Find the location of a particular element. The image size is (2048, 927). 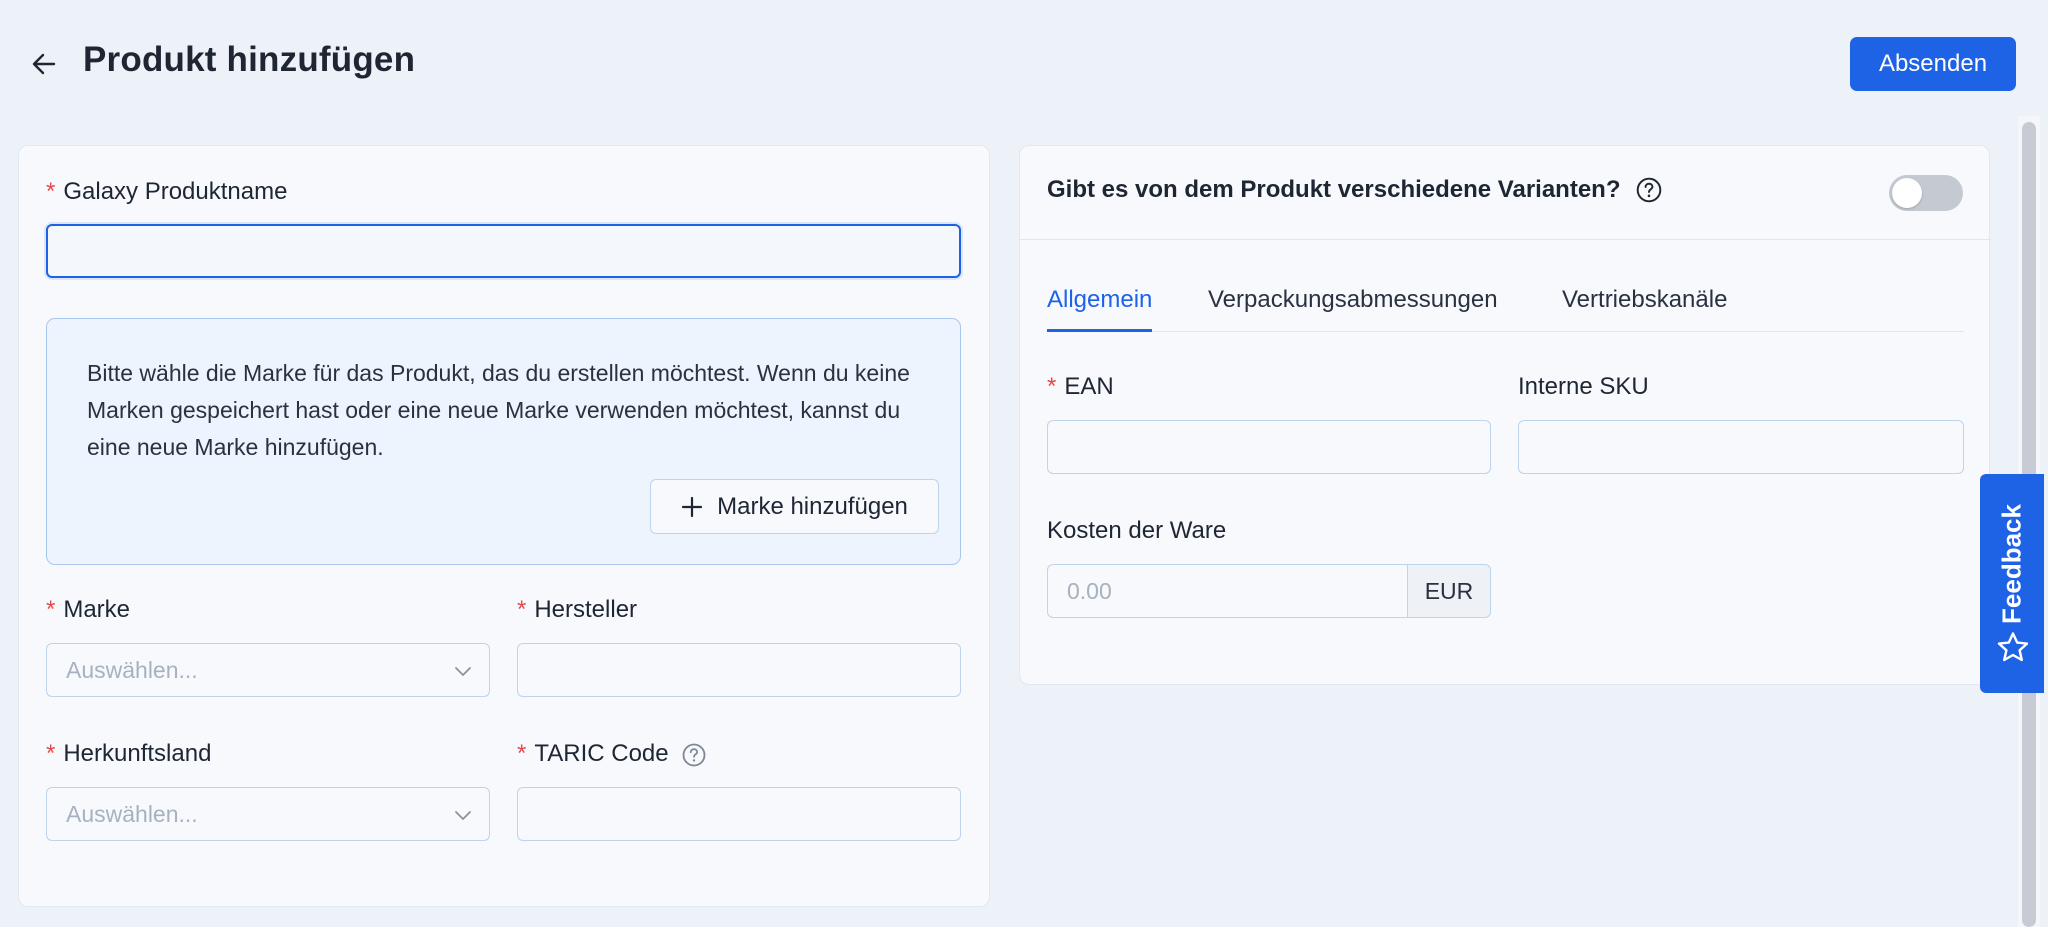

plus-icon is located at coordinates (692, 506).